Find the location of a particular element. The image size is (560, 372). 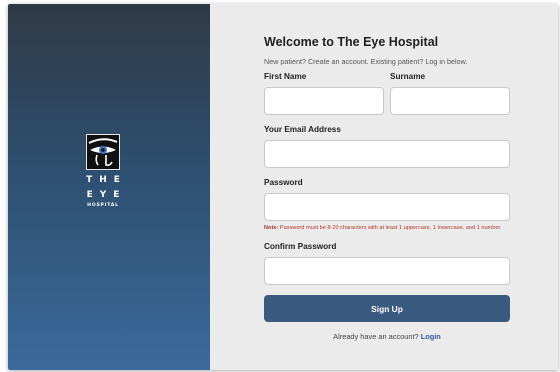

email-label: Your Email Address is located at coordinates (302, 129).